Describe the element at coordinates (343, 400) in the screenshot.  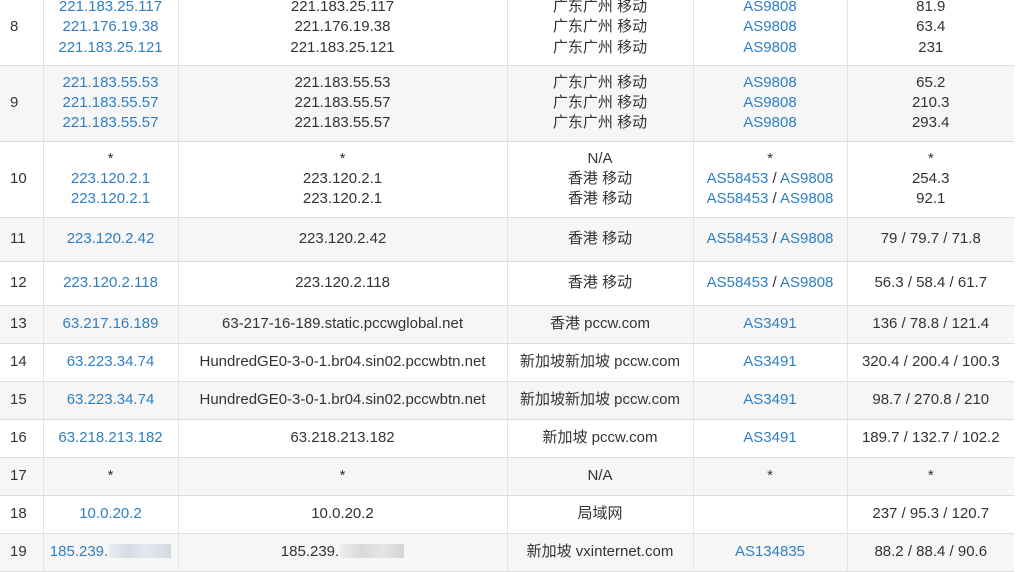
I see `hop-hostname: HundredGE0-3-0-1.br04.sin02.pccwbtn.net` at that location.